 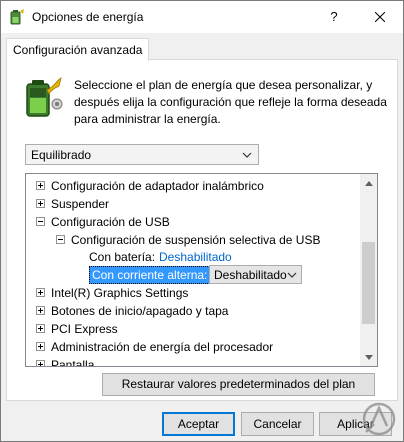 I want to click on plugged-in-value: Deshabilitado, so click(x=250, y=275).